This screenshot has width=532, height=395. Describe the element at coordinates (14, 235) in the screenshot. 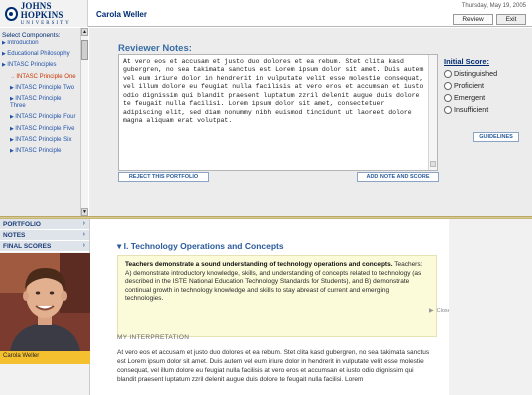

I see `nav-notes-label: NOTES` at that location.